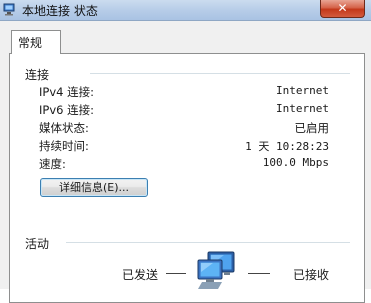 This screenshot has height=303, width=371. What do you see at coordinates (64, 146) in the screenshot?
I see `duration-label: 持续时间:` at bounding box center [64, 146].